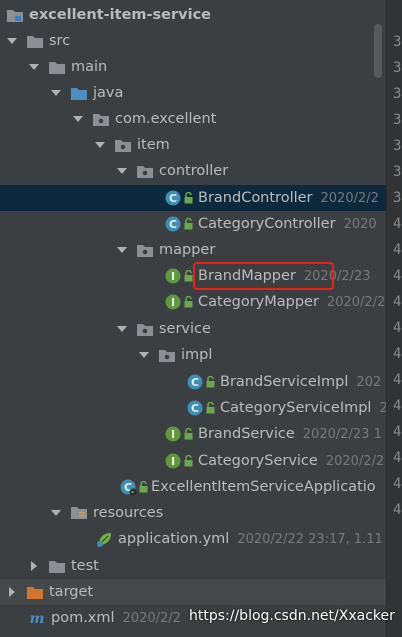 This screenshot has height=637, width=402. Describe the element at coordinates (193, 302) in the screenshot. I see `tree-row-category-mapper: I CategoryMapper 2020/2/23` at that location.